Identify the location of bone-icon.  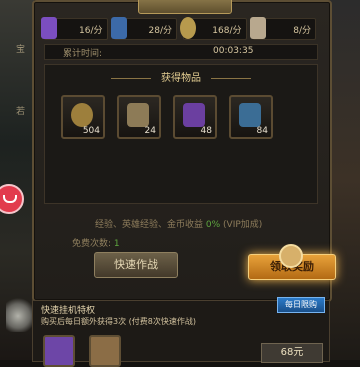
(257, 28).